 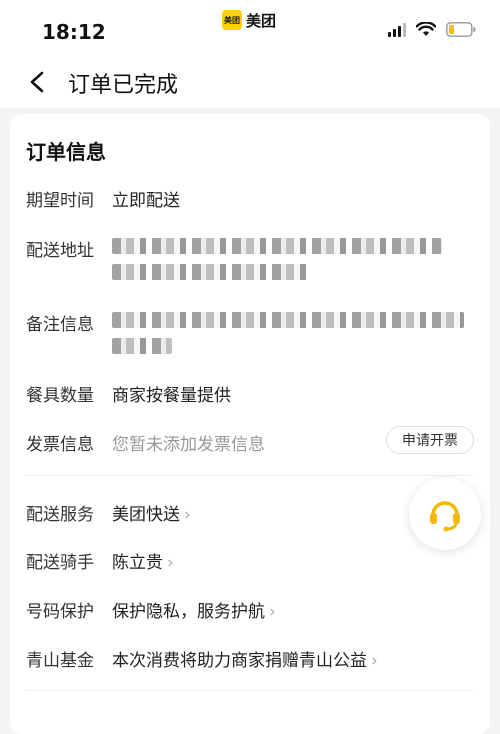 I want to click on back-arrow-icon, so click(x=37, y=82).